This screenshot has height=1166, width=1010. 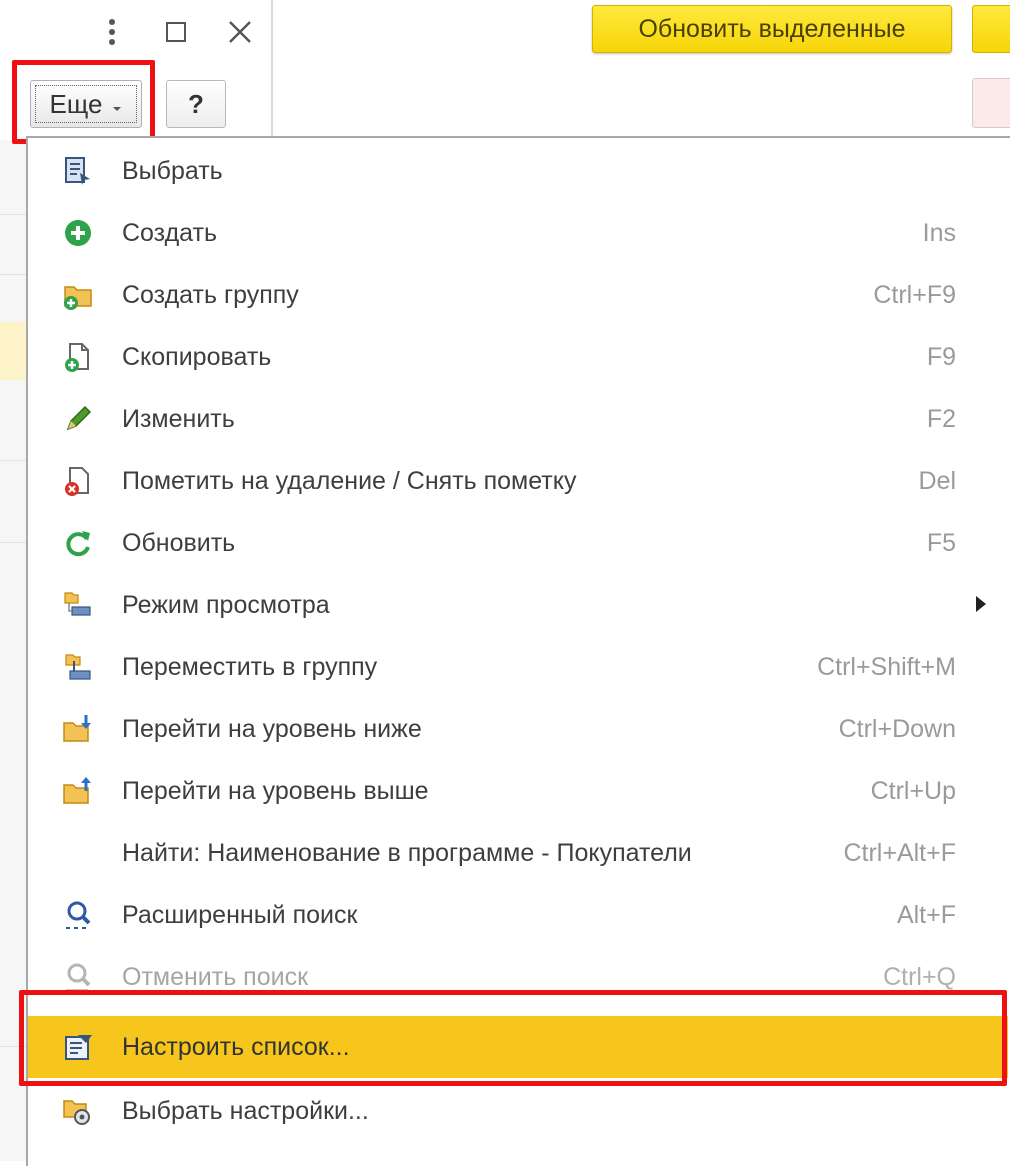 I want to click on menu-item-mark-delete: Пометить на удаление / Снять пометку Del, so click(x=518, y=481).